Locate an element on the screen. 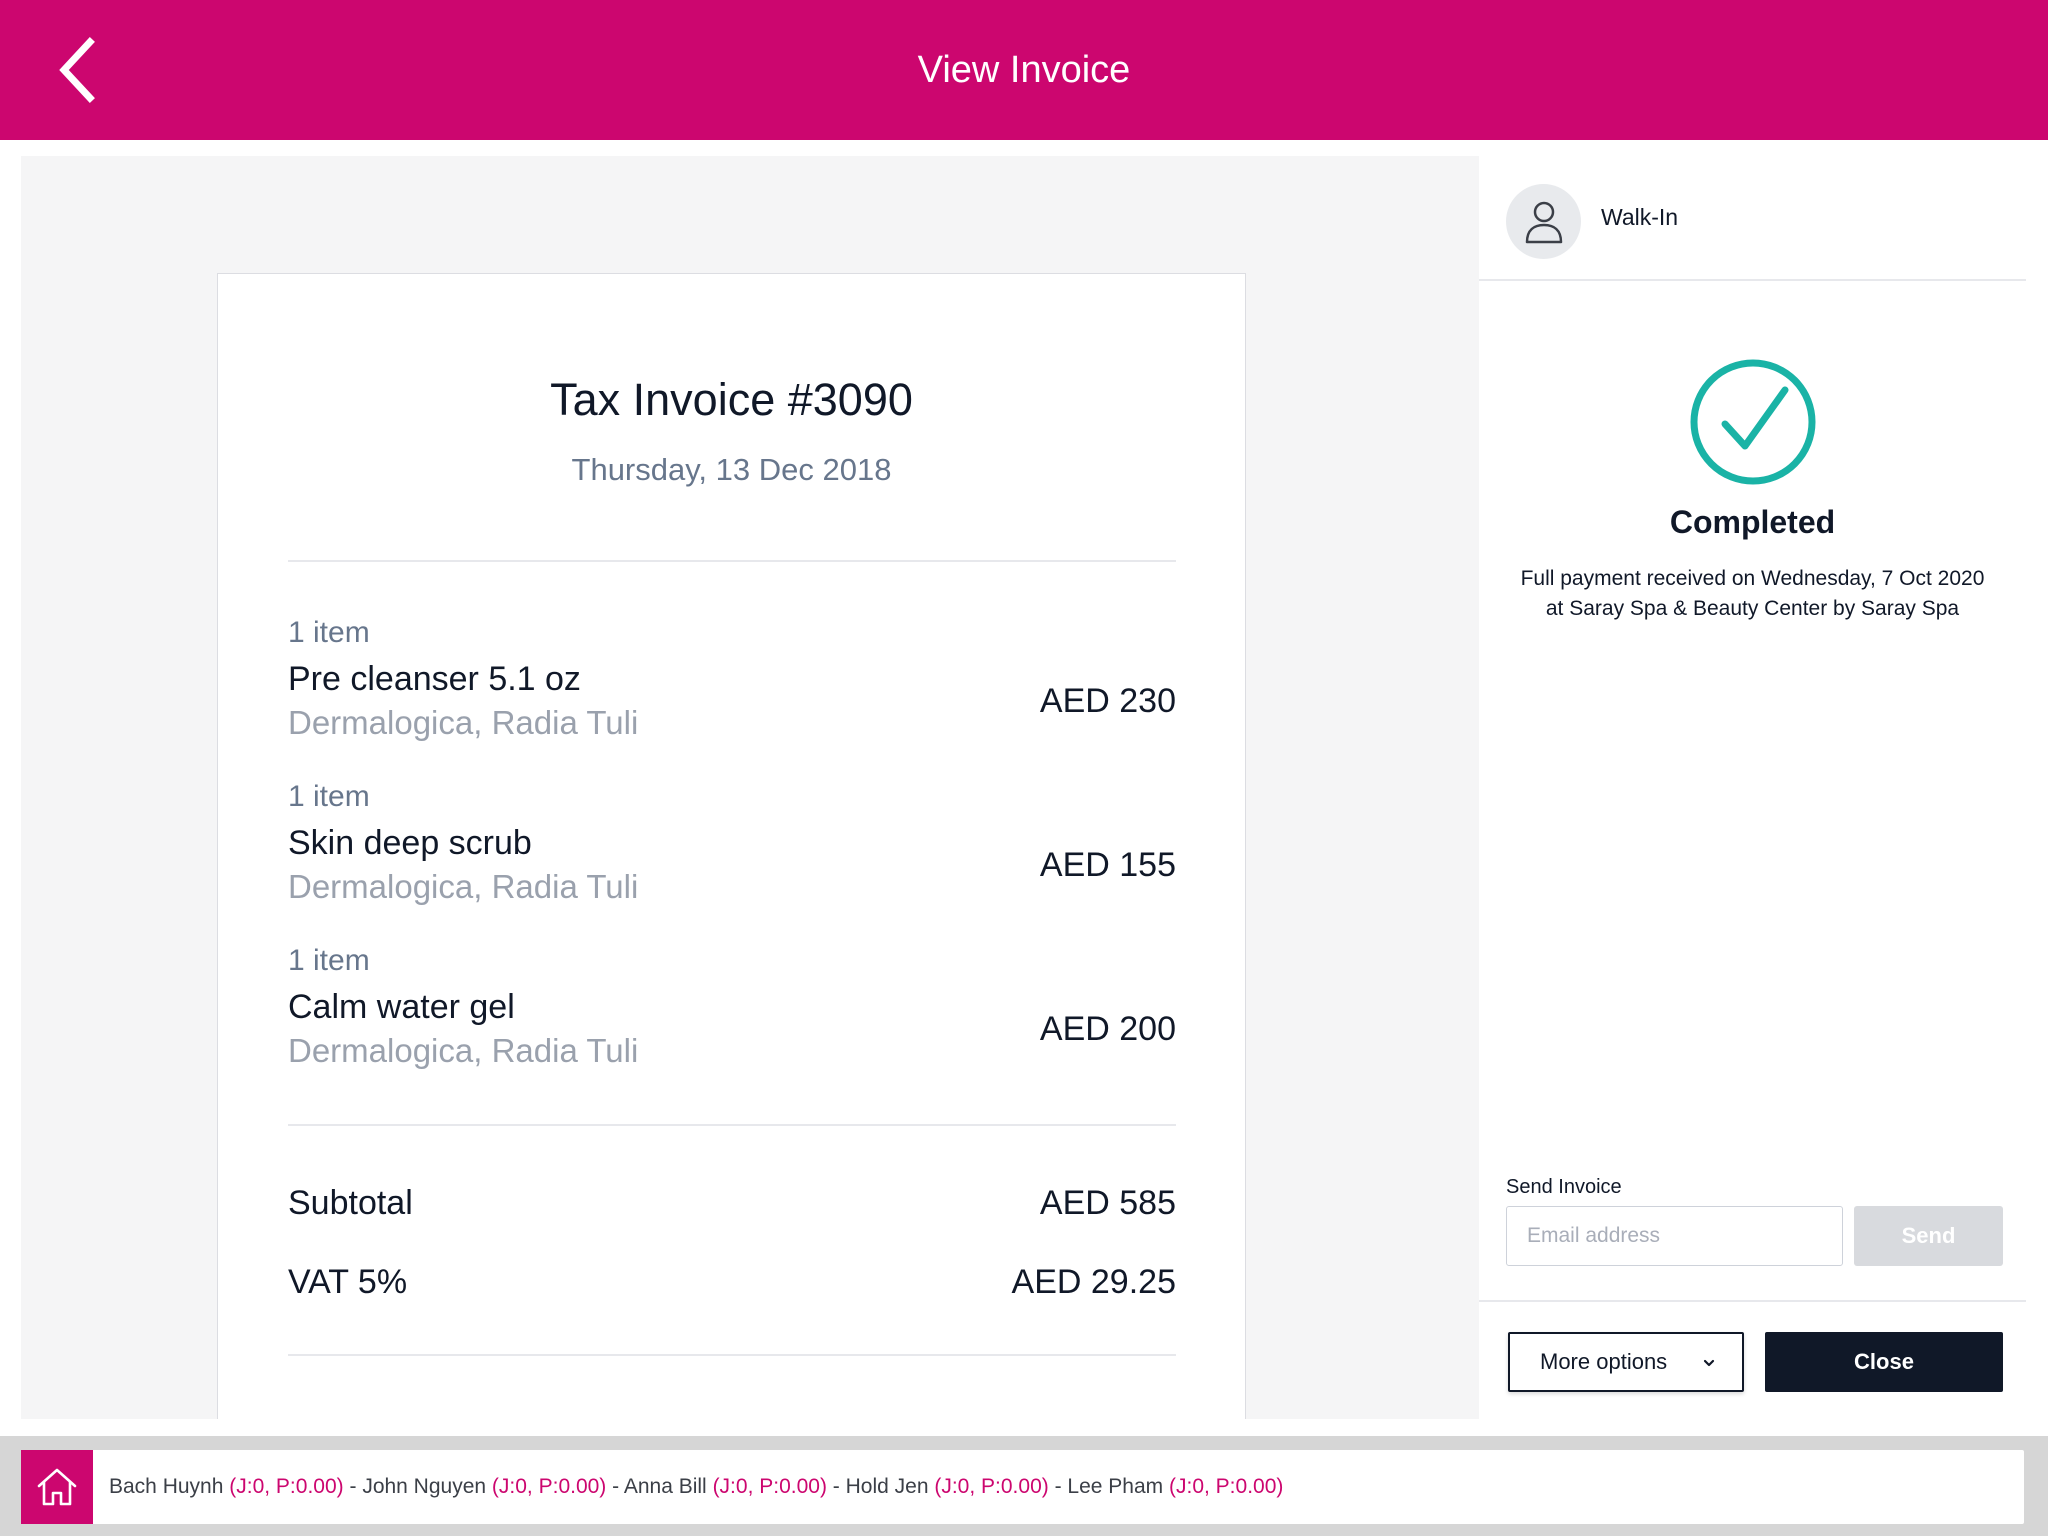 This screenshot has width=2048, height=1536. chevron-down-icon is located at coordinates (1709, 1363).